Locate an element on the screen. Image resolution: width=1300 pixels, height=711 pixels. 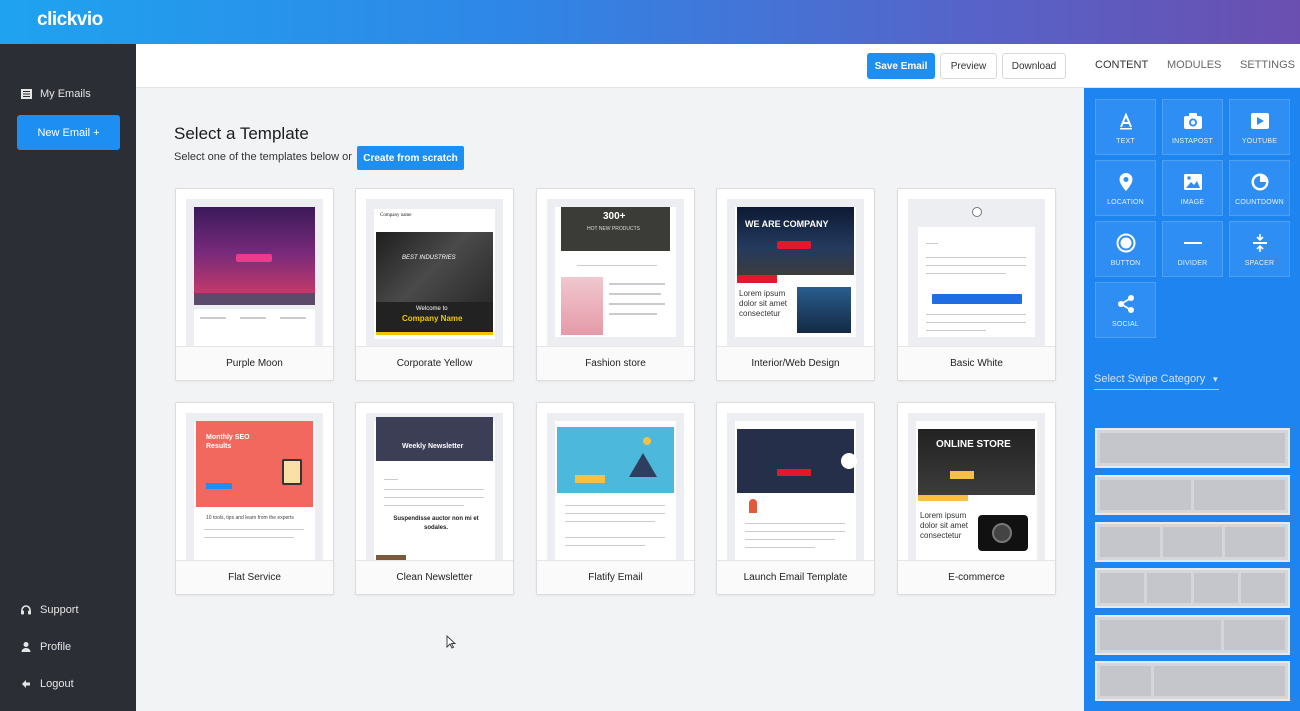
template-name: Flat Service is located at coordinates (254, 577).